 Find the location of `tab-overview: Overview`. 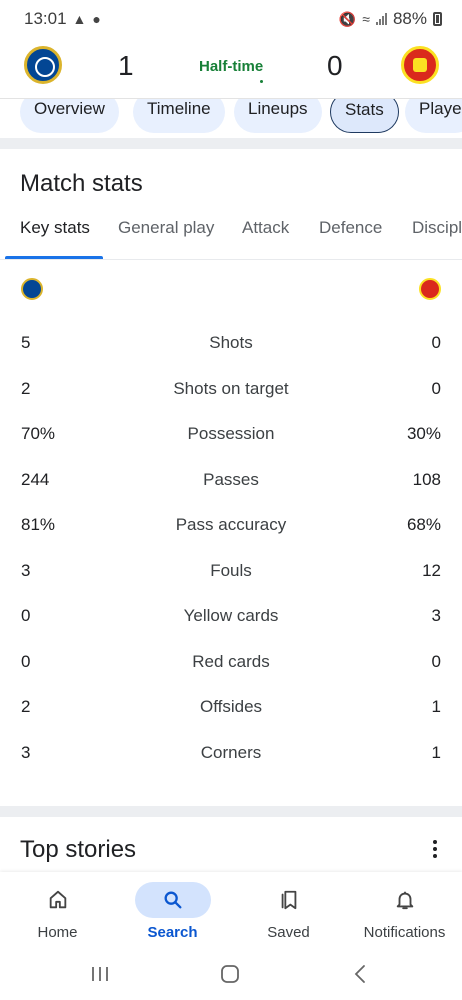

tab-overview: Overview is located at coordinates (69, 116).